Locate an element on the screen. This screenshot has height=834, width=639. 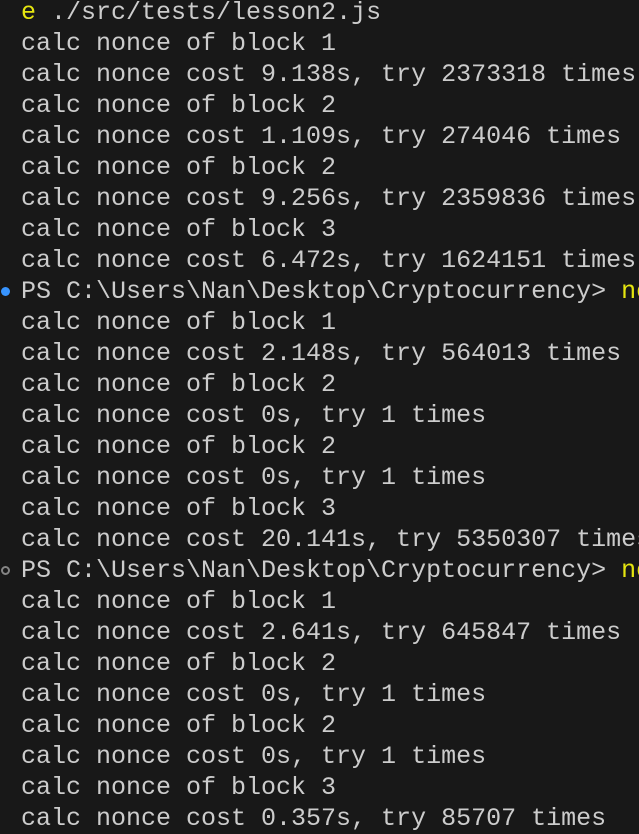
command-decoration-icon is located at coordinates (5, 570).